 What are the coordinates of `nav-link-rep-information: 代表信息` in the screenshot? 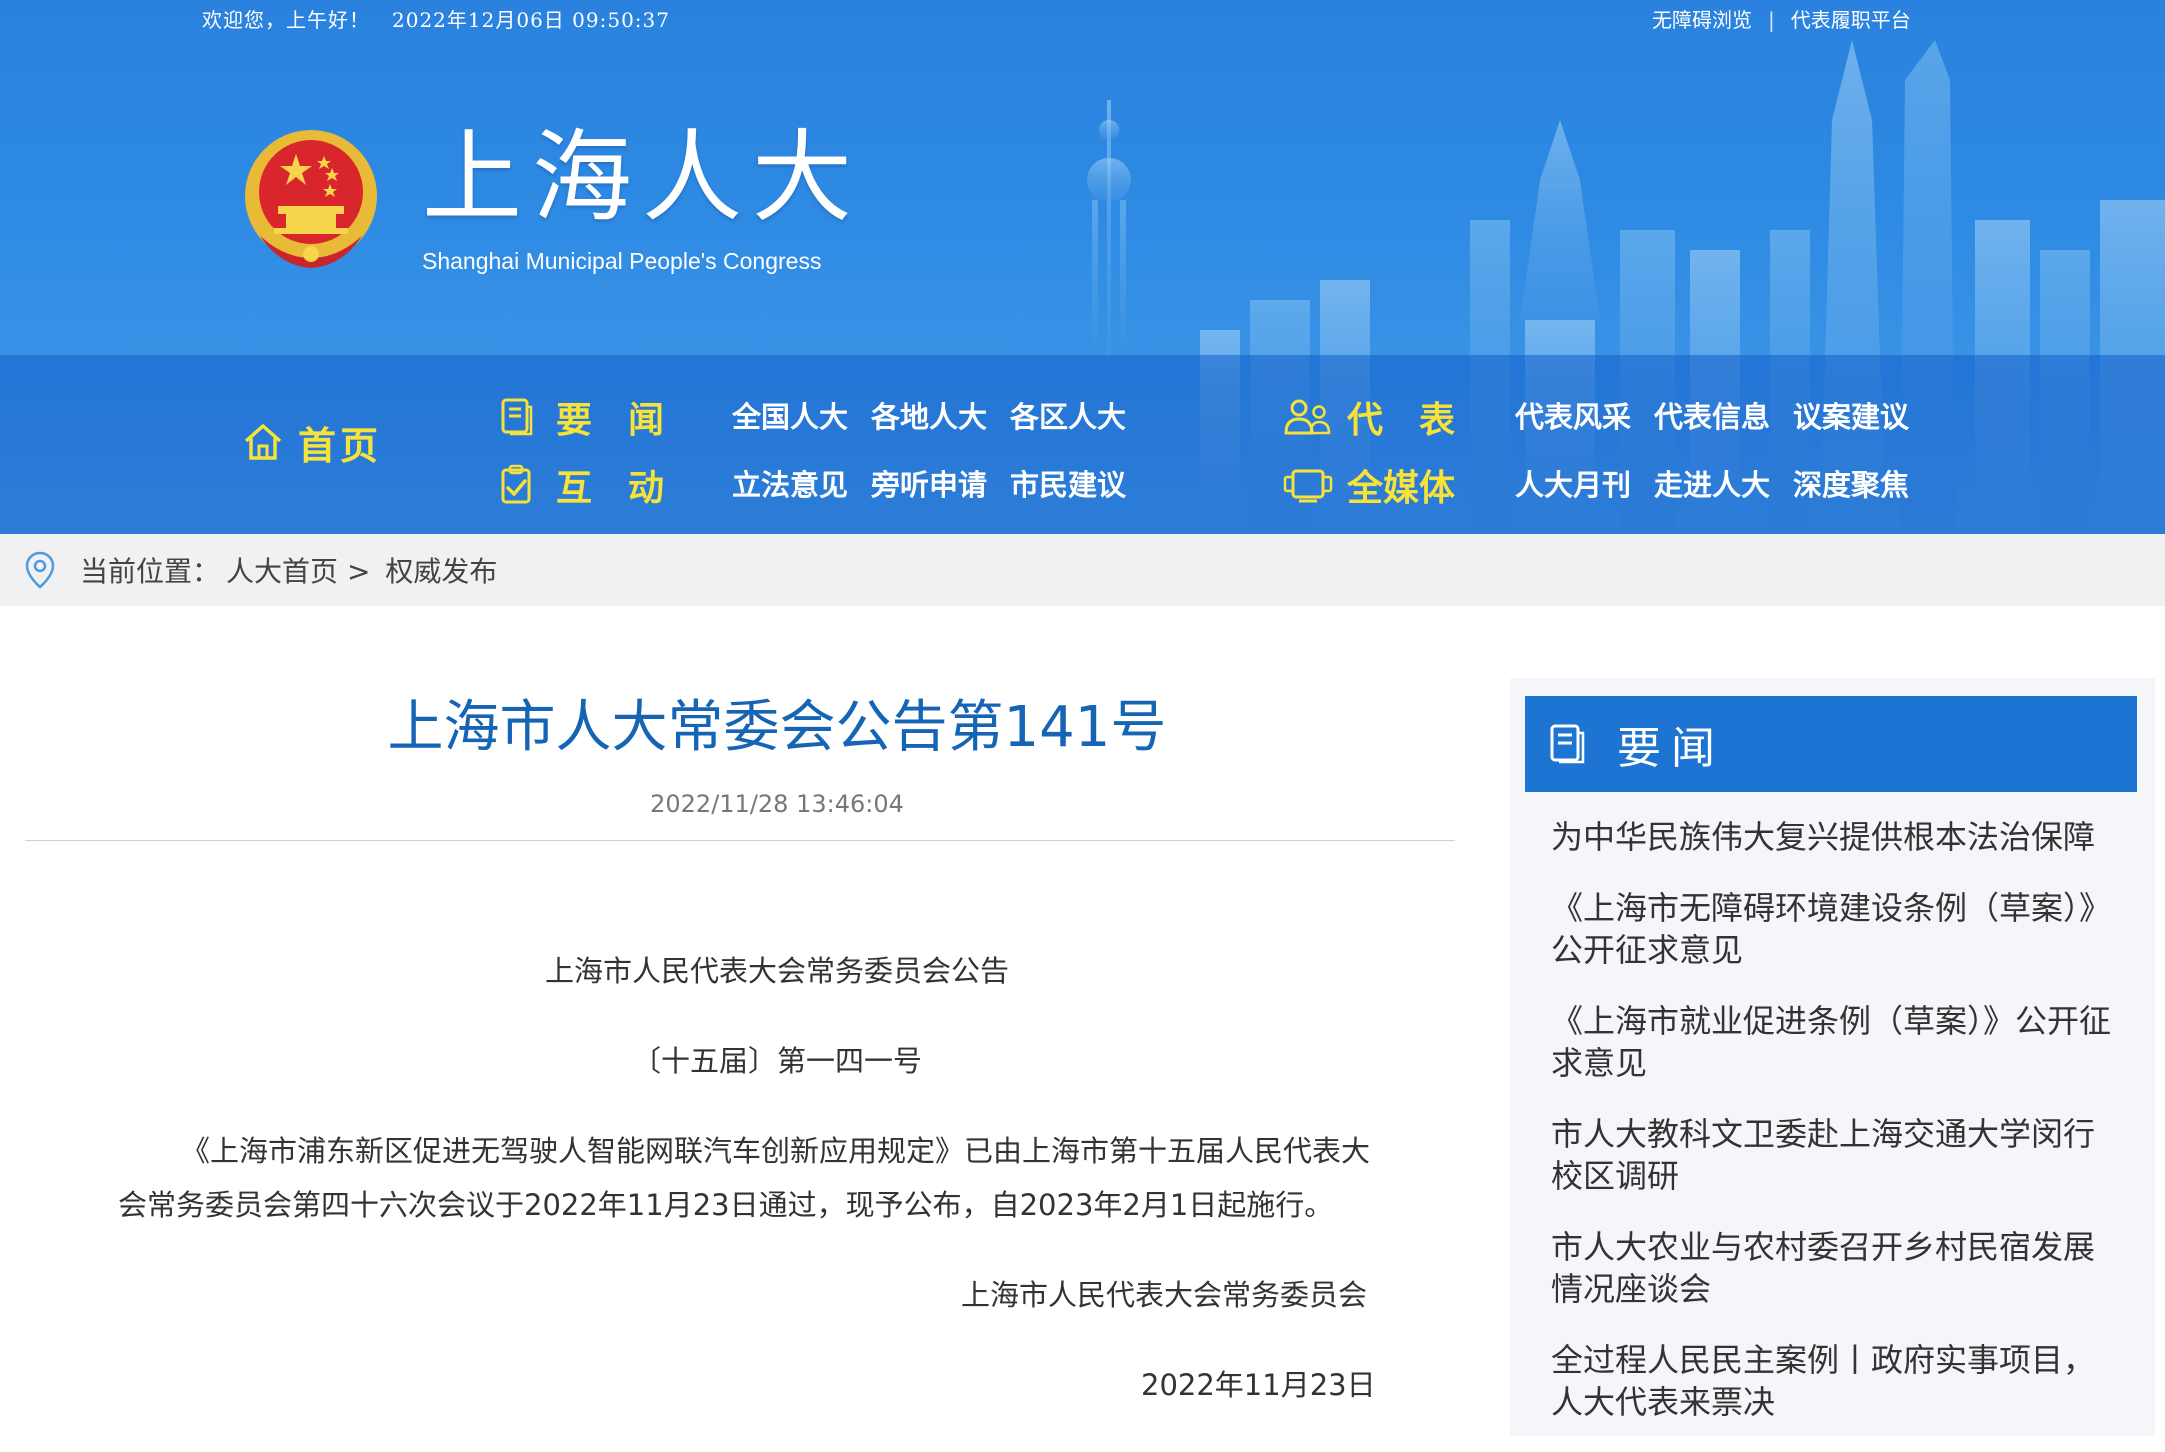 It's located at (1712, 417).